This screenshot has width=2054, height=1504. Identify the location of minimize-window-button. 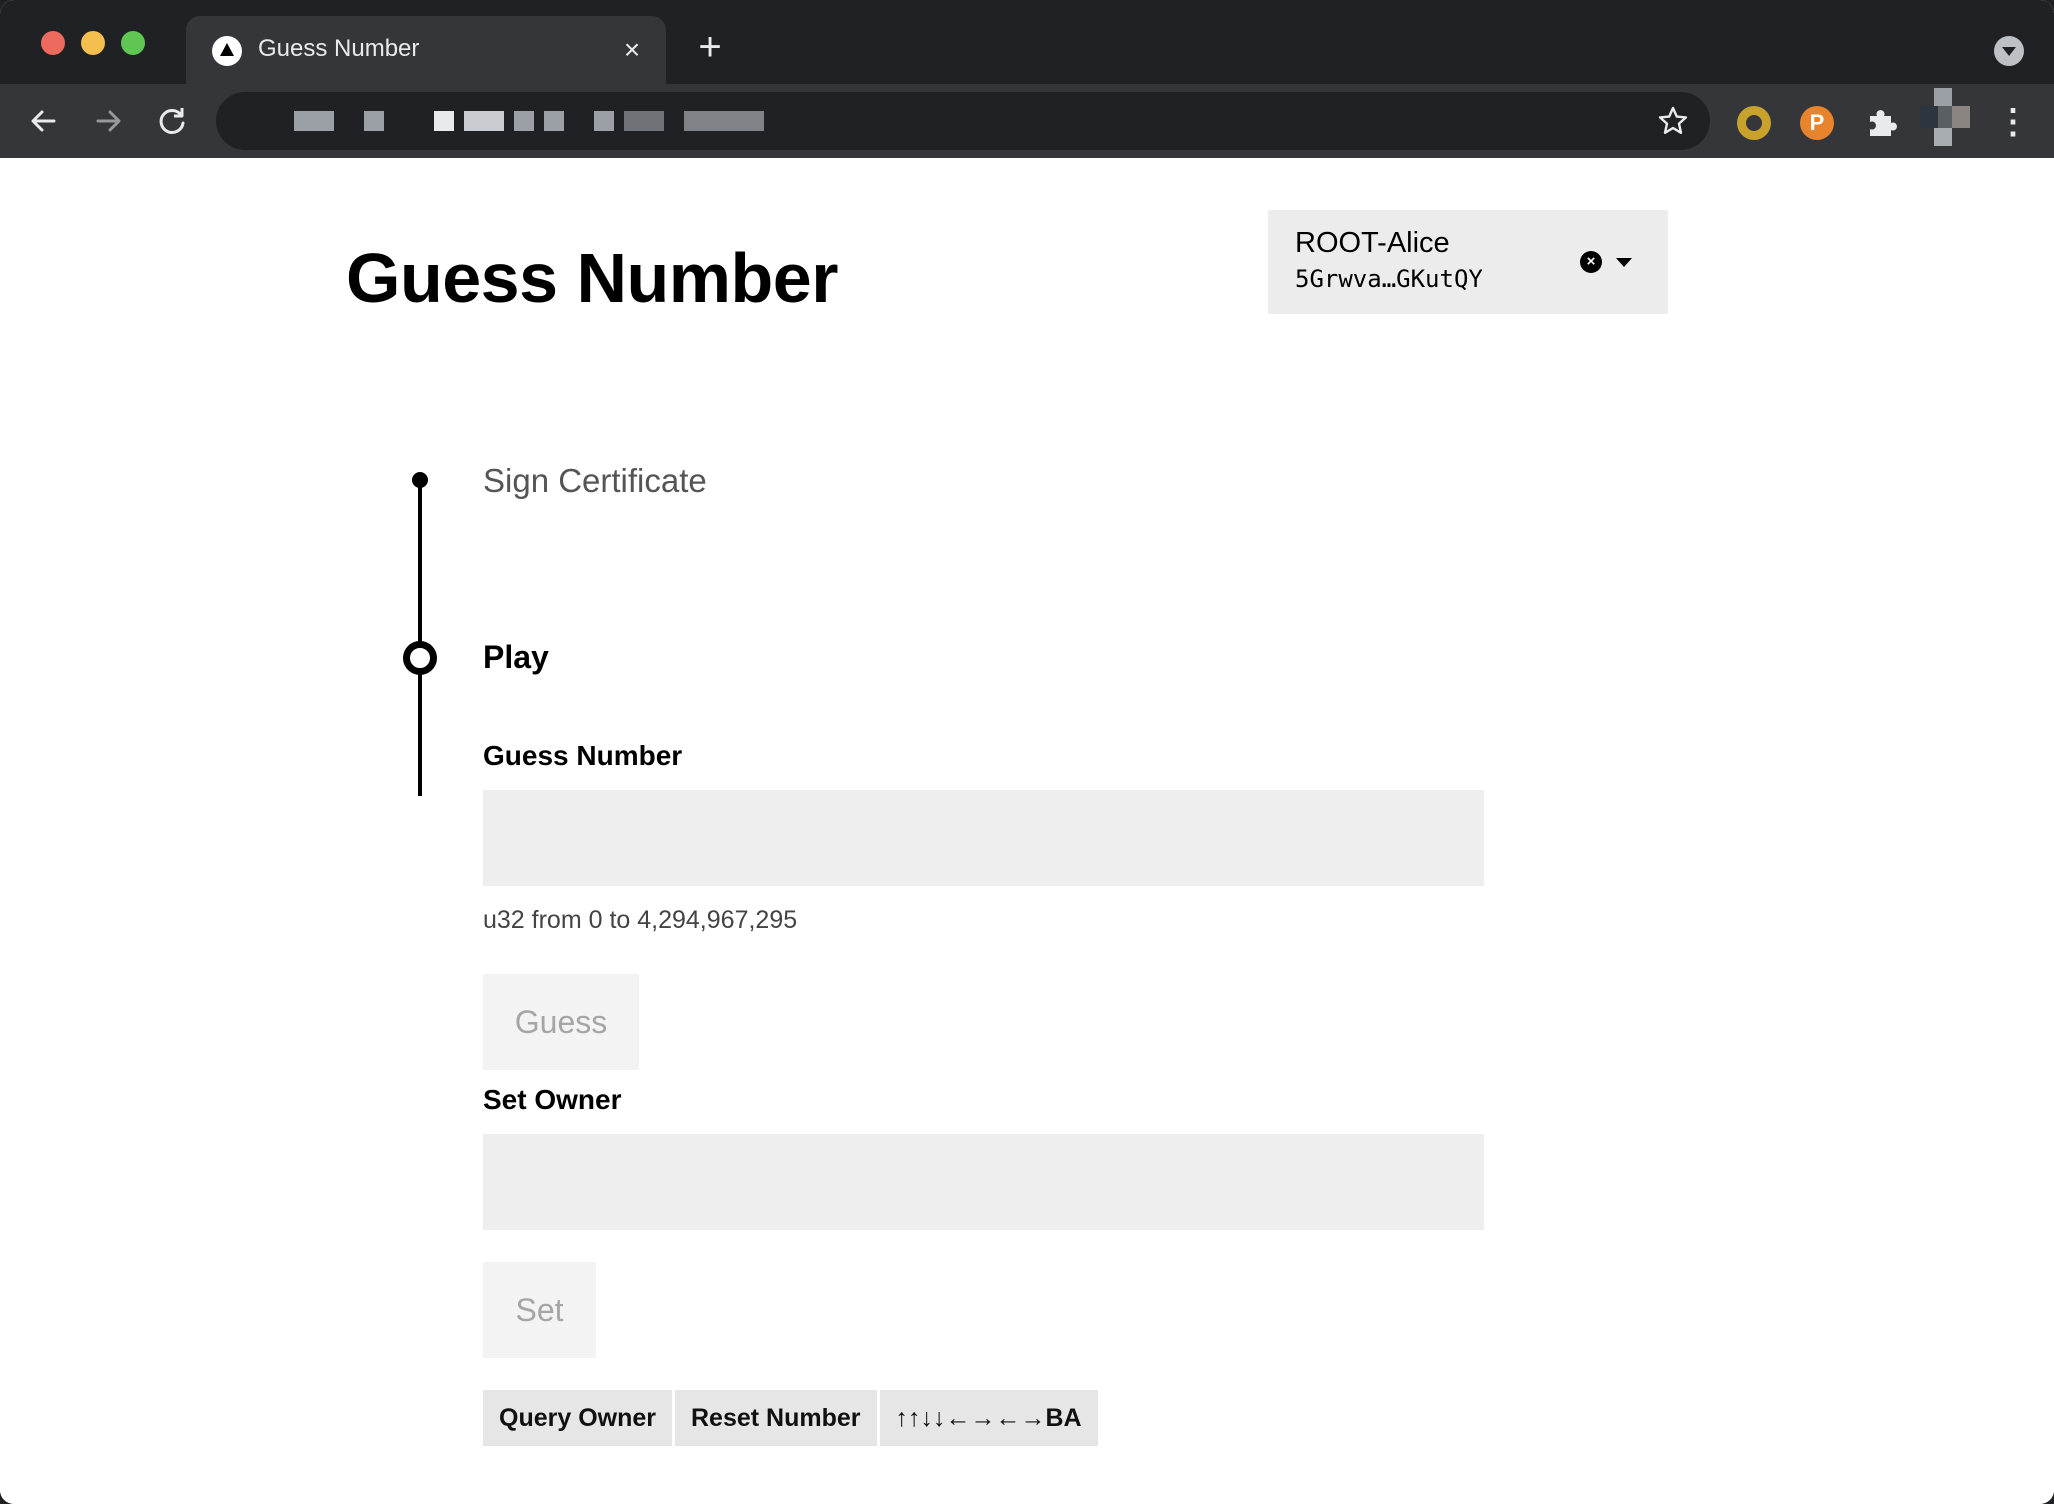
(93, 43).